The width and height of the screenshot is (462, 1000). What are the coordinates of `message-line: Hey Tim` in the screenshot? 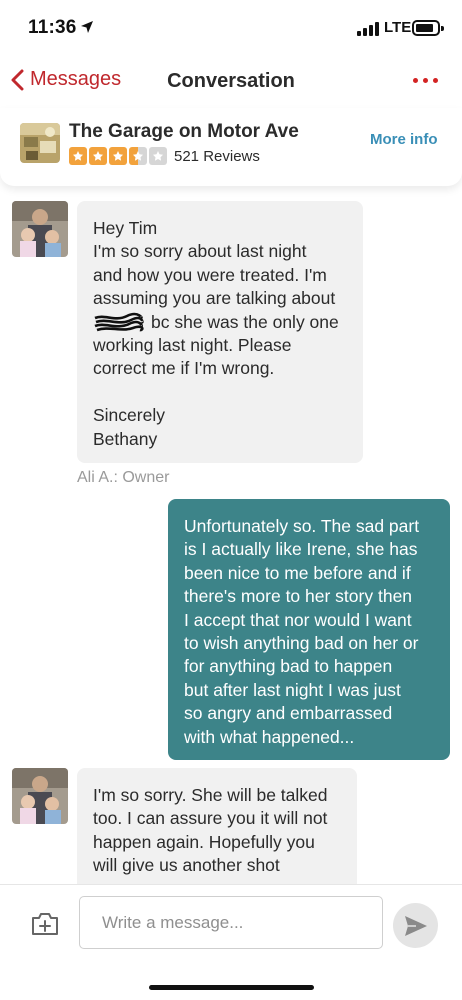 It's located at (125, 228).